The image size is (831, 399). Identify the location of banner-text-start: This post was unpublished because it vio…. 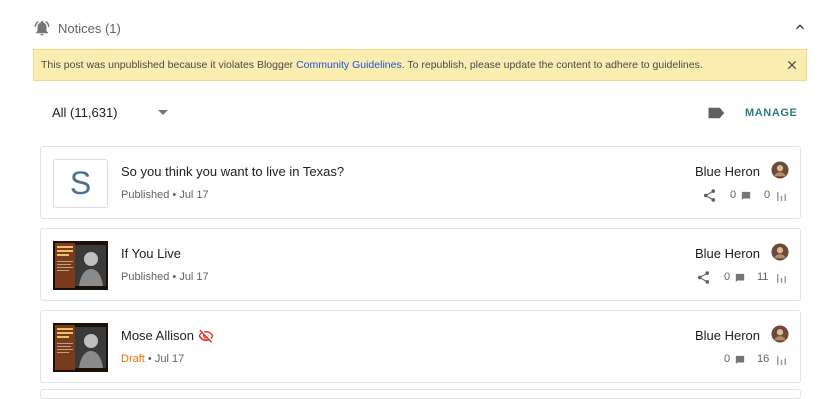
(169, 65).